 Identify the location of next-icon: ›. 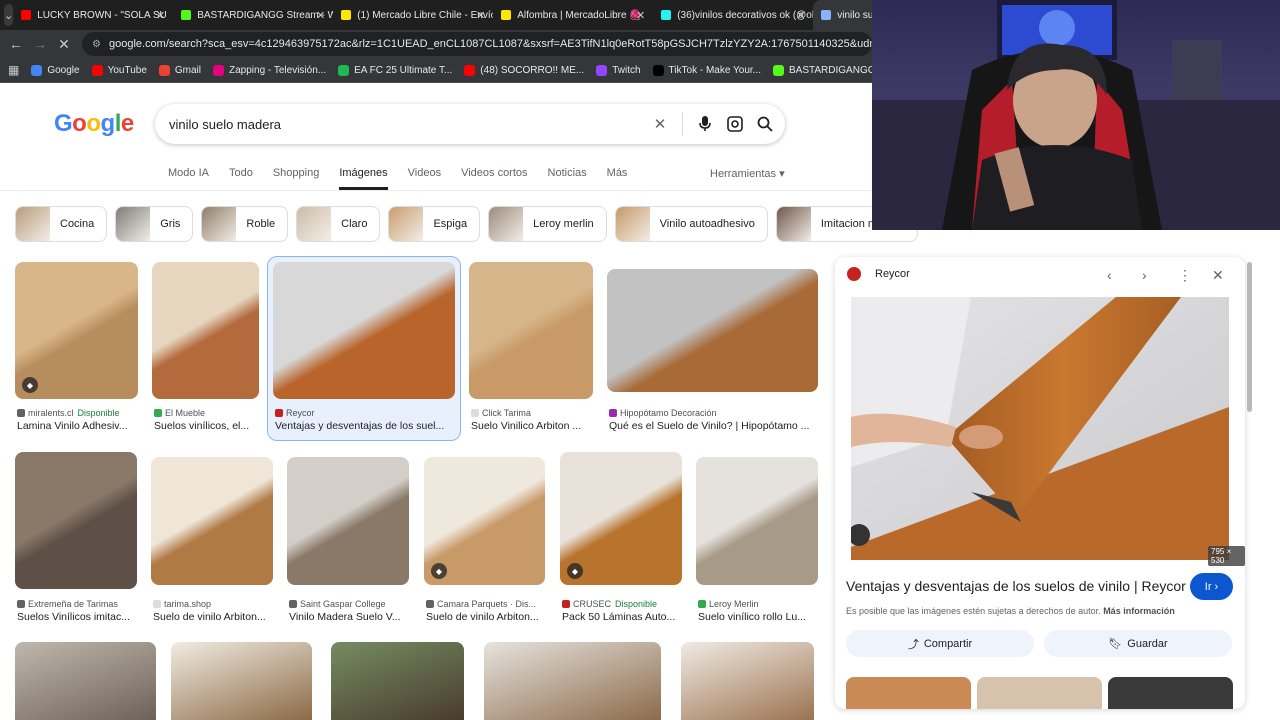
(1144, 275).